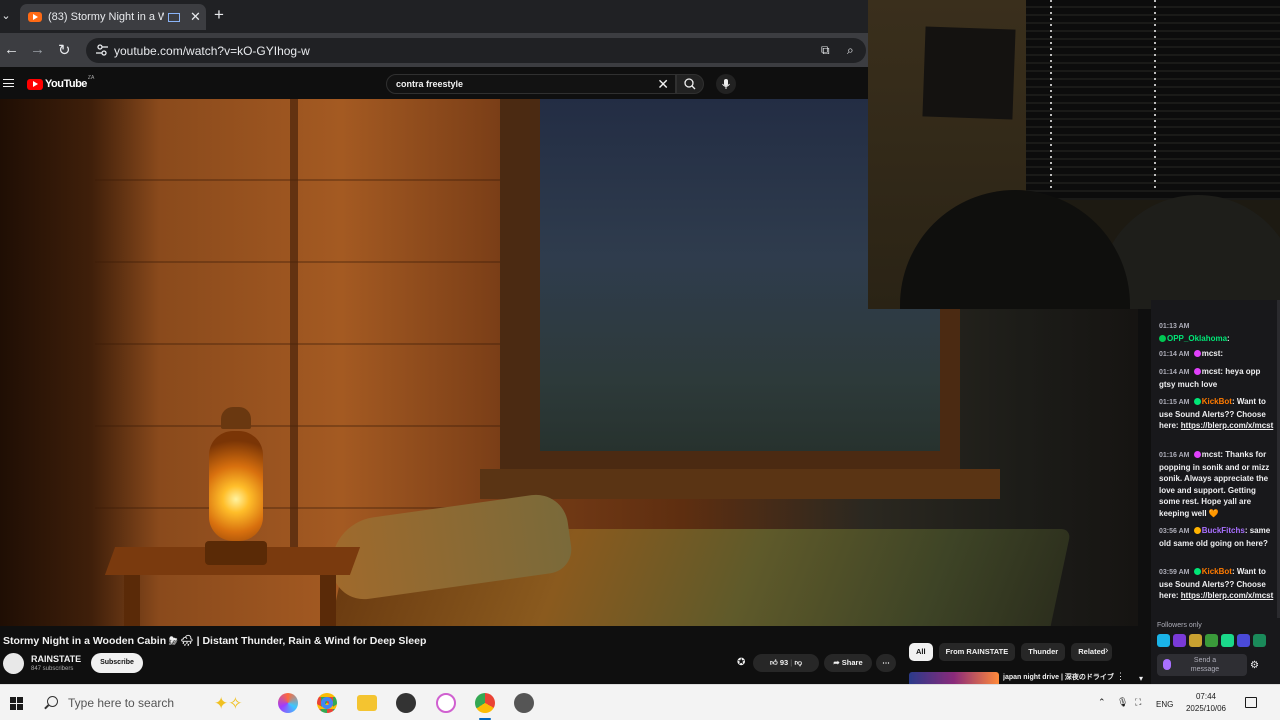 The width and height of the screenshot is (1280, 720). I want to click on chat-message-input: Send a message, so click(1202, 665).